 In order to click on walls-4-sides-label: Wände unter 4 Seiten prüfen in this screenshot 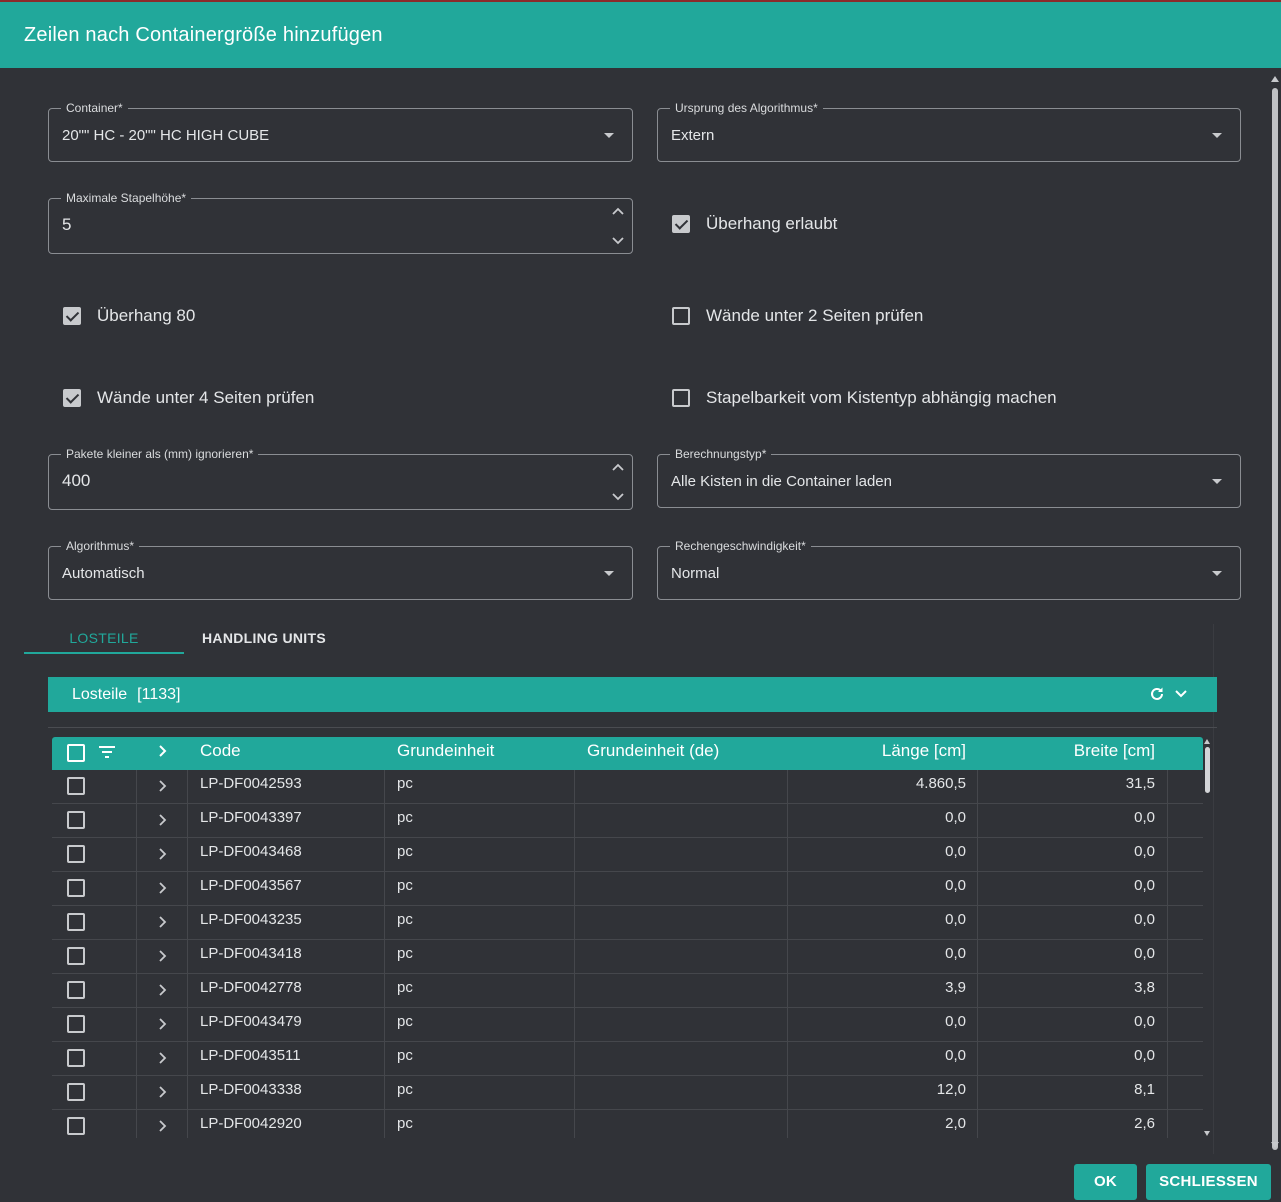, I will do `click(206, 397)`.